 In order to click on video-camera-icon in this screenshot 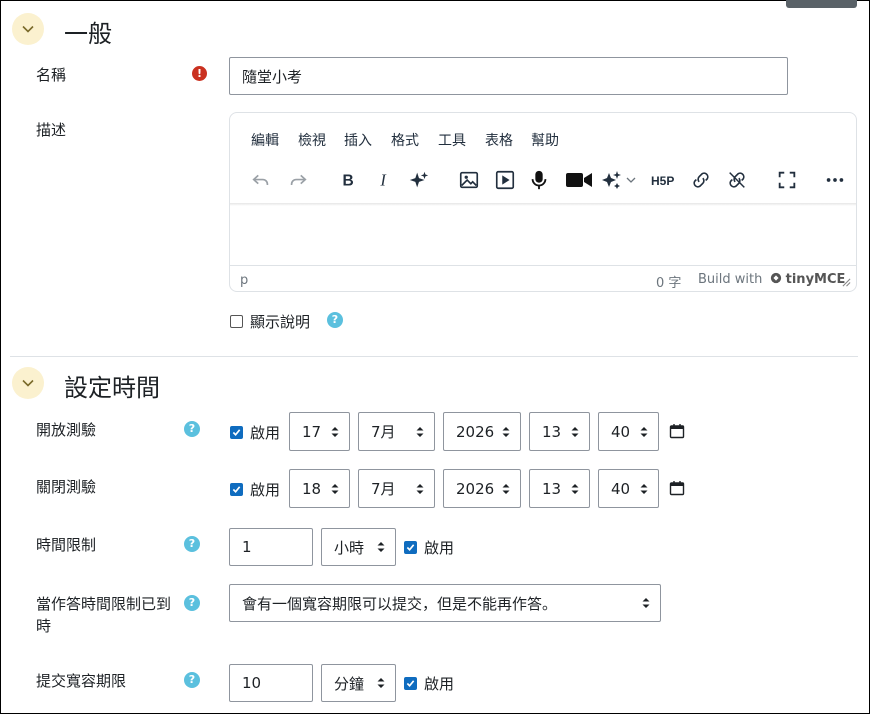, I will do `click(579, 180)`.